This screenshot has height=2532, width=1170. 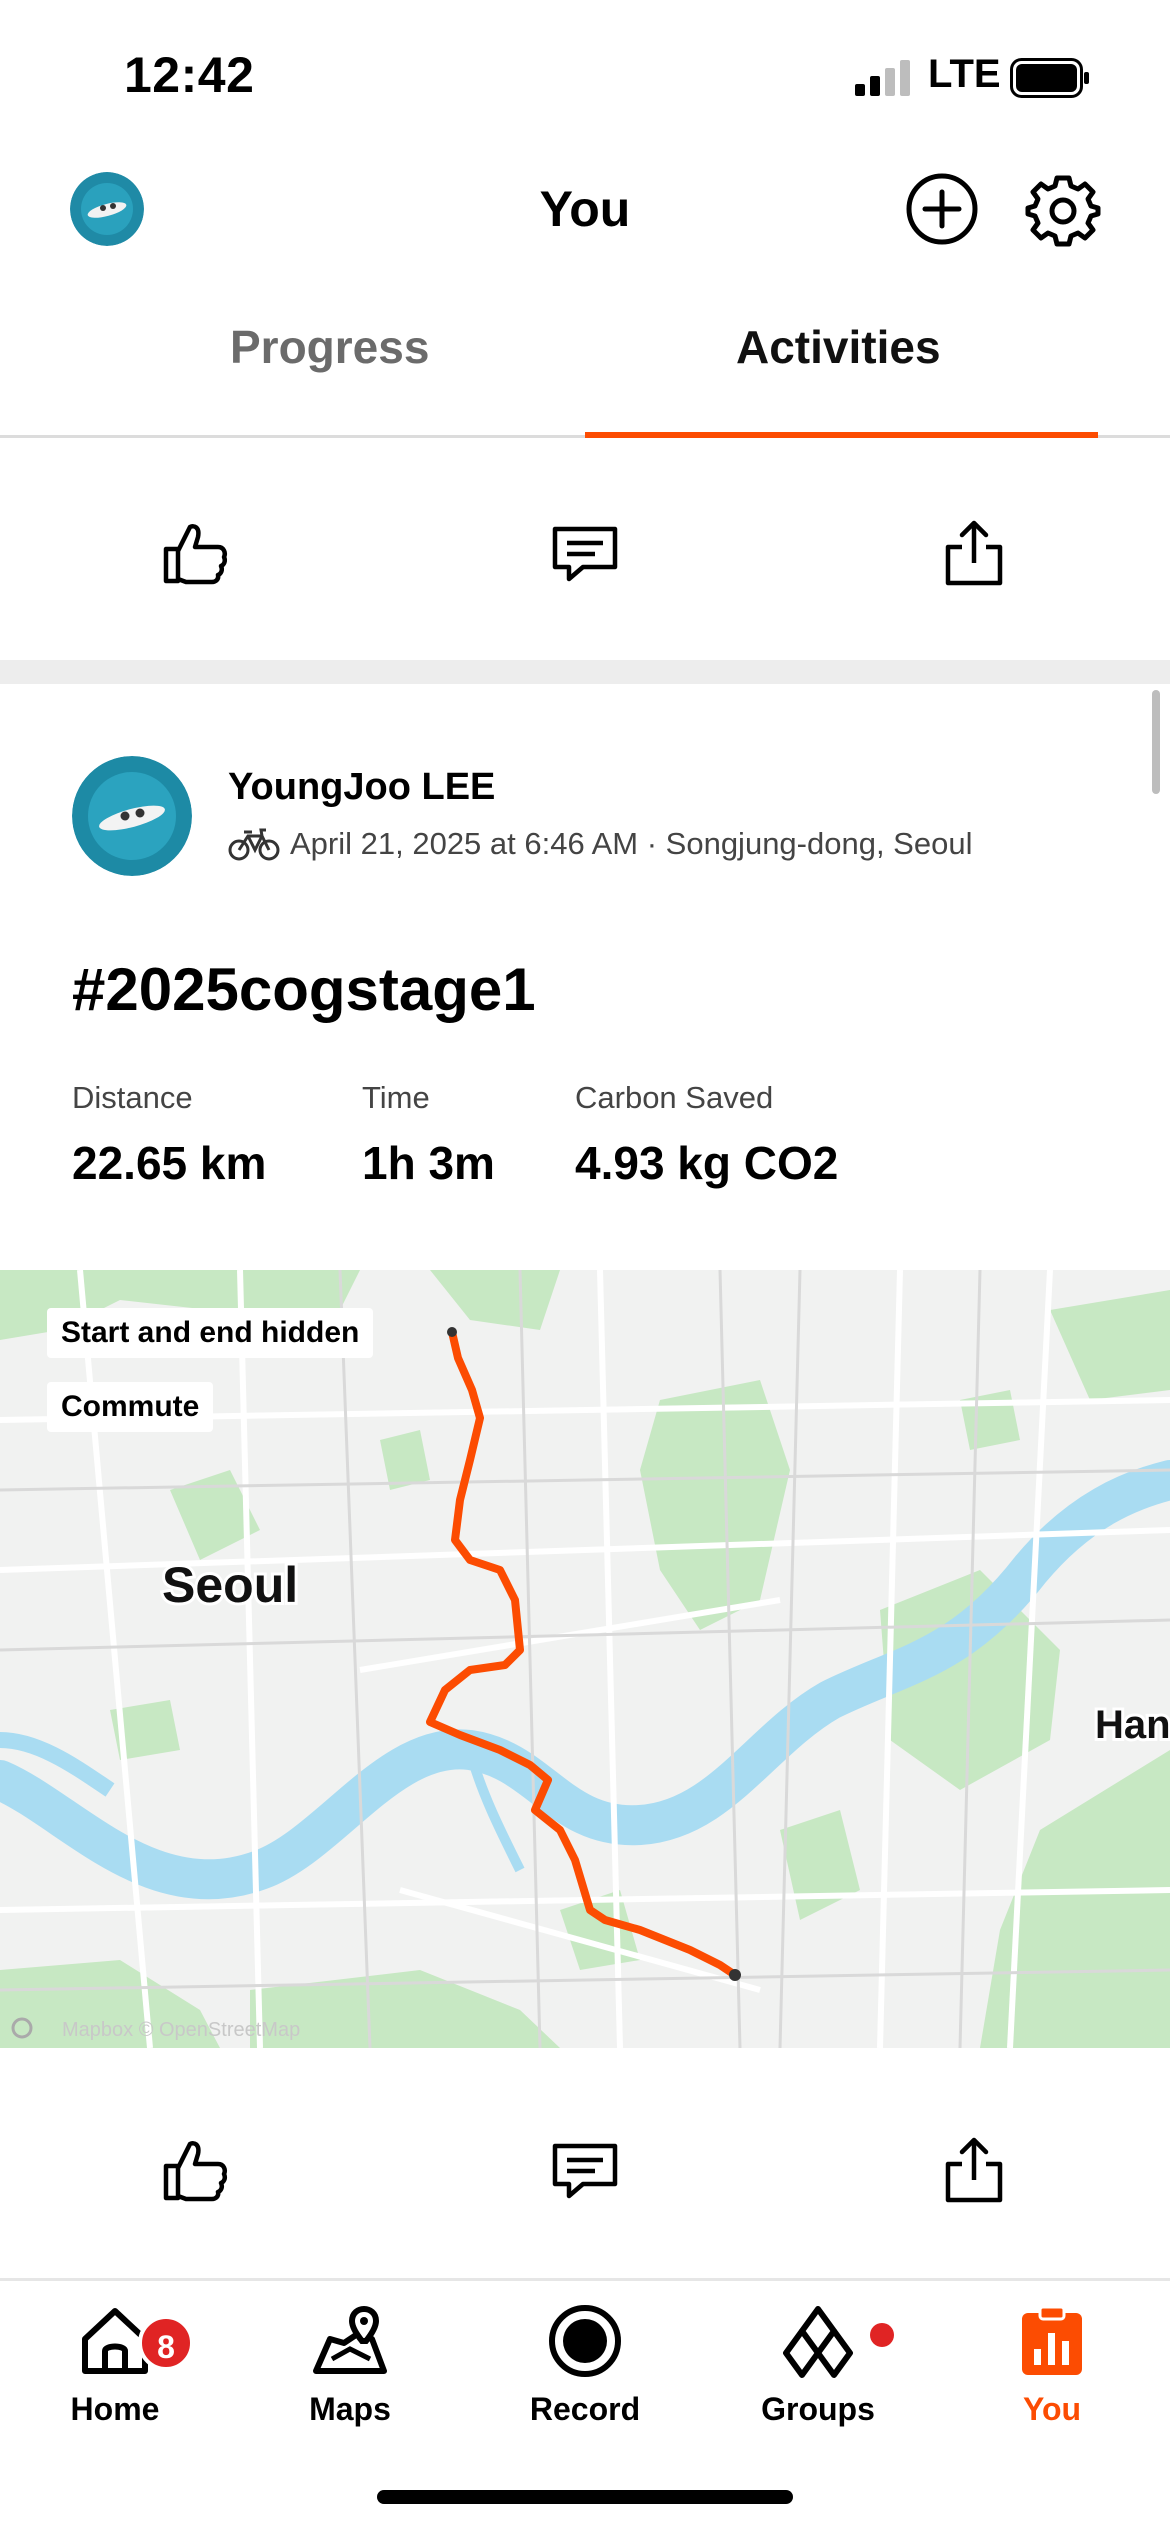 I want to click on stat-carbon-saved: Carbon Saved 4.93 kg CO2, so click(x=706, y=1135).